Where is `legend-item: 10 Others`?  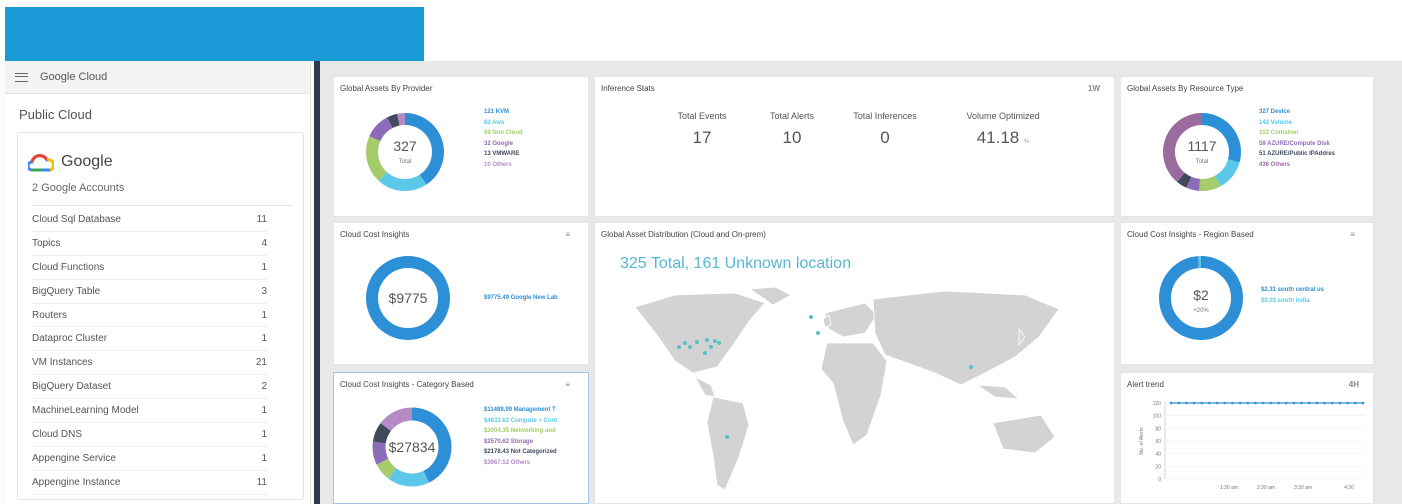 legend-item: 10 Others is located at coordinates (503, 165).